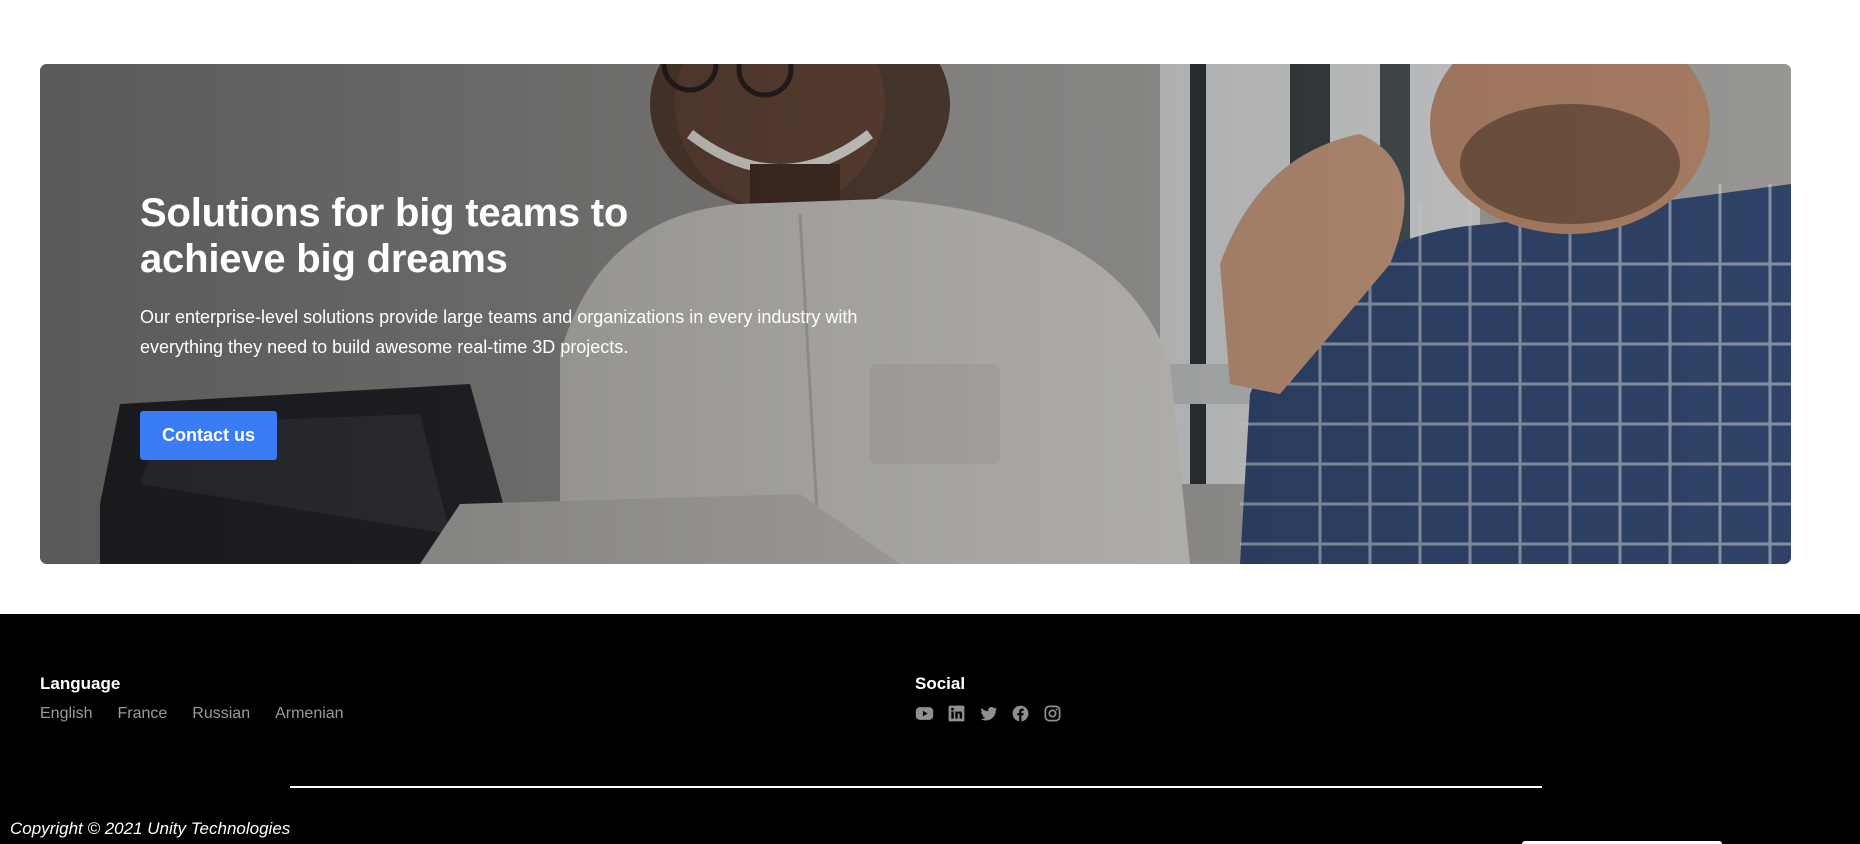 This screenshot has width=1860, height=844. Describe the element at coordinates (66, 714) in the screenshot. I see `language-link-english: English` at that location.